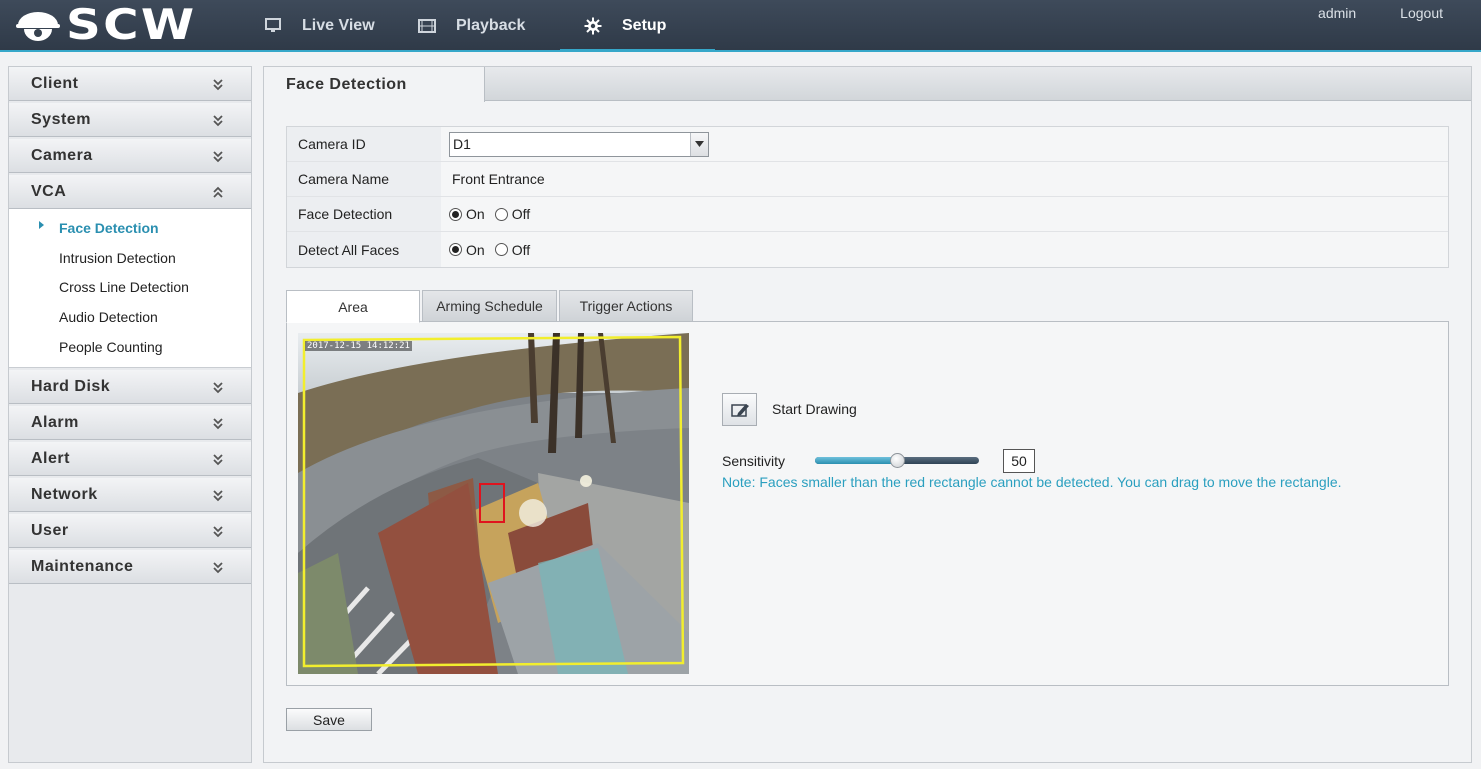 The height and width of the screenshot is (769, 1481). I want to click on face-detection-row: Face Detection On Off, so click(867, 214).